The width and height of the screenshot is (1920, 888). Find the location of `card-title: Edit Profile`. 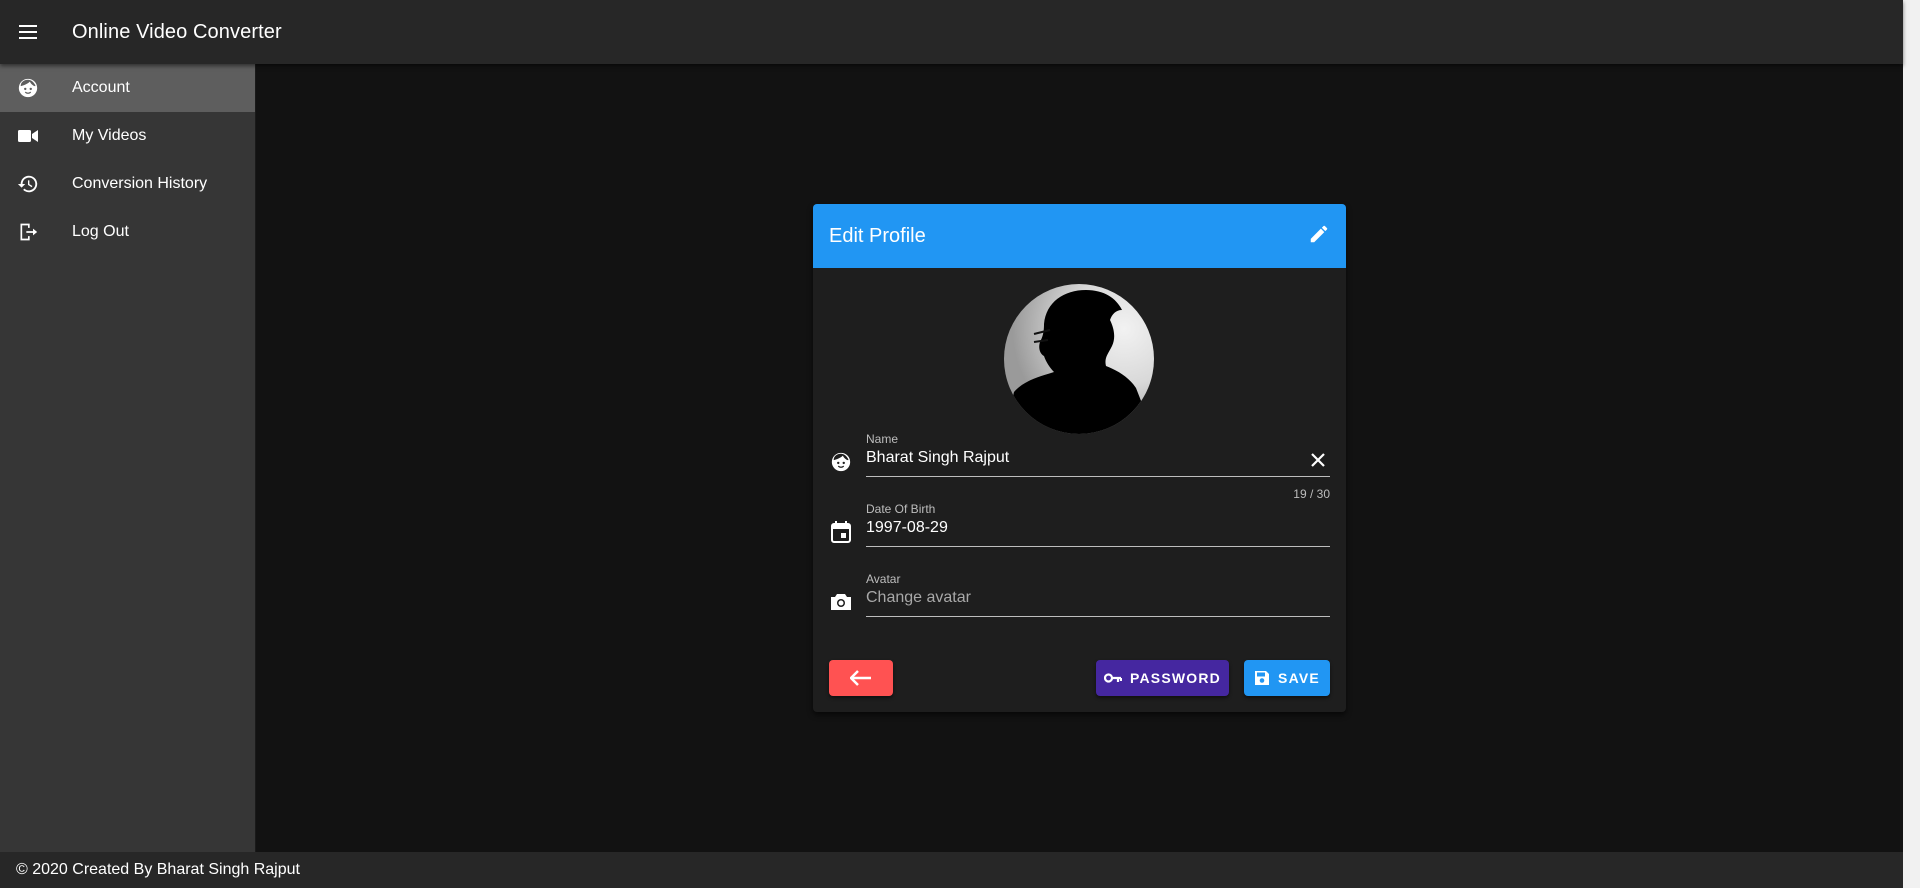

card-title: Edit Profile is located at coordinates (877, 235).